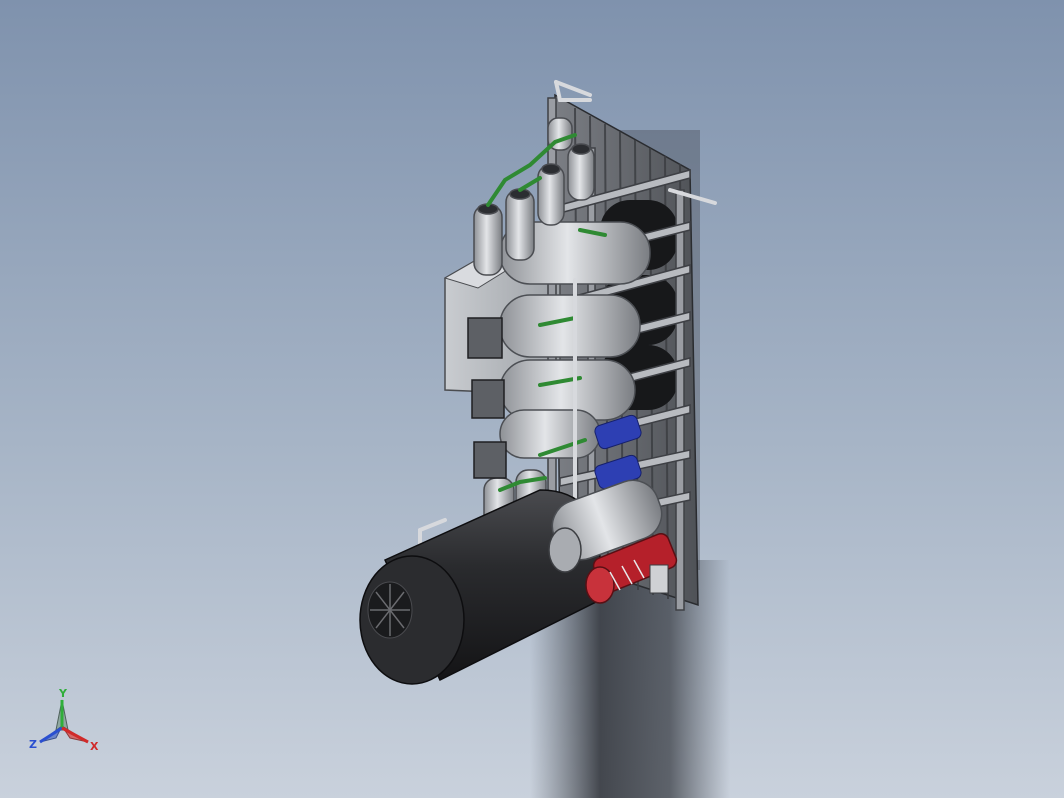 The width and height of the screenshot is (1064, 798). Describe the element at coordinates (94, 746) in the screenshot. I see `triad-x-label: X` at that location.